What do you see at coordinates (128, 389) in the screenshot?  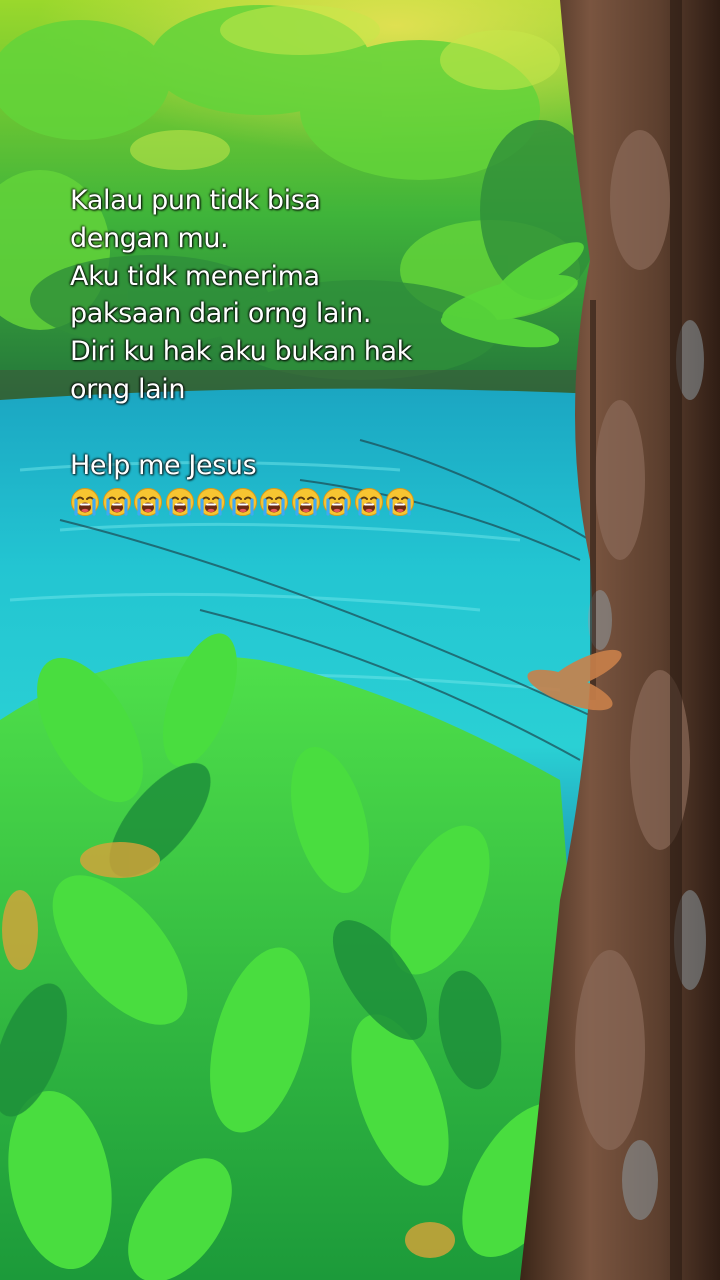 I see `caption-line: orng lain` at bounding box center [128, 389].